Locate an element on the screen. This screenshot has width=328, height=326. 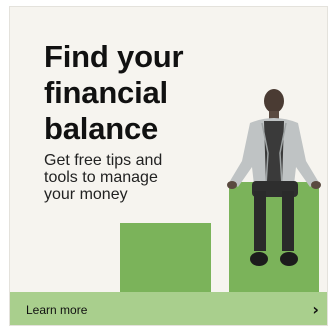
green-bar-short is located at coordinates (165, 258).